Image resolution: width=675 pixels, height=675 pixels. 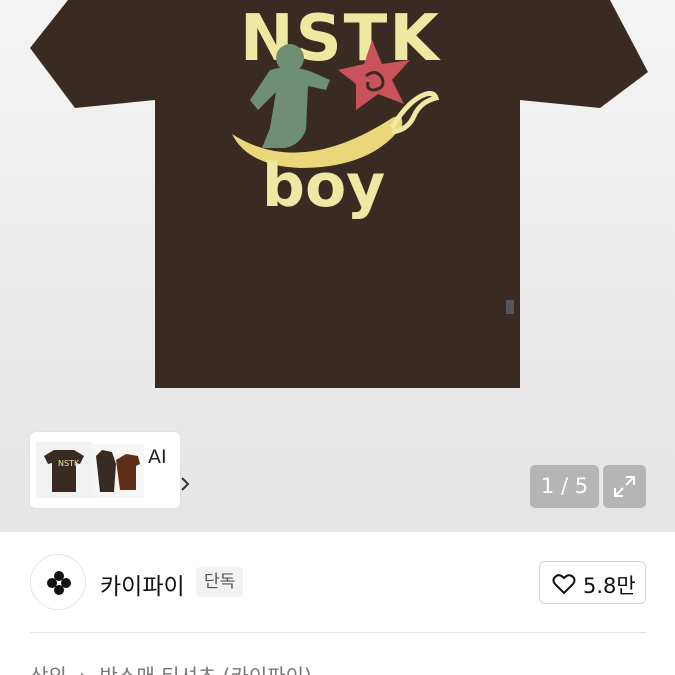 I want to click on print-text-bottom: boy, so click(x=323, y=186).